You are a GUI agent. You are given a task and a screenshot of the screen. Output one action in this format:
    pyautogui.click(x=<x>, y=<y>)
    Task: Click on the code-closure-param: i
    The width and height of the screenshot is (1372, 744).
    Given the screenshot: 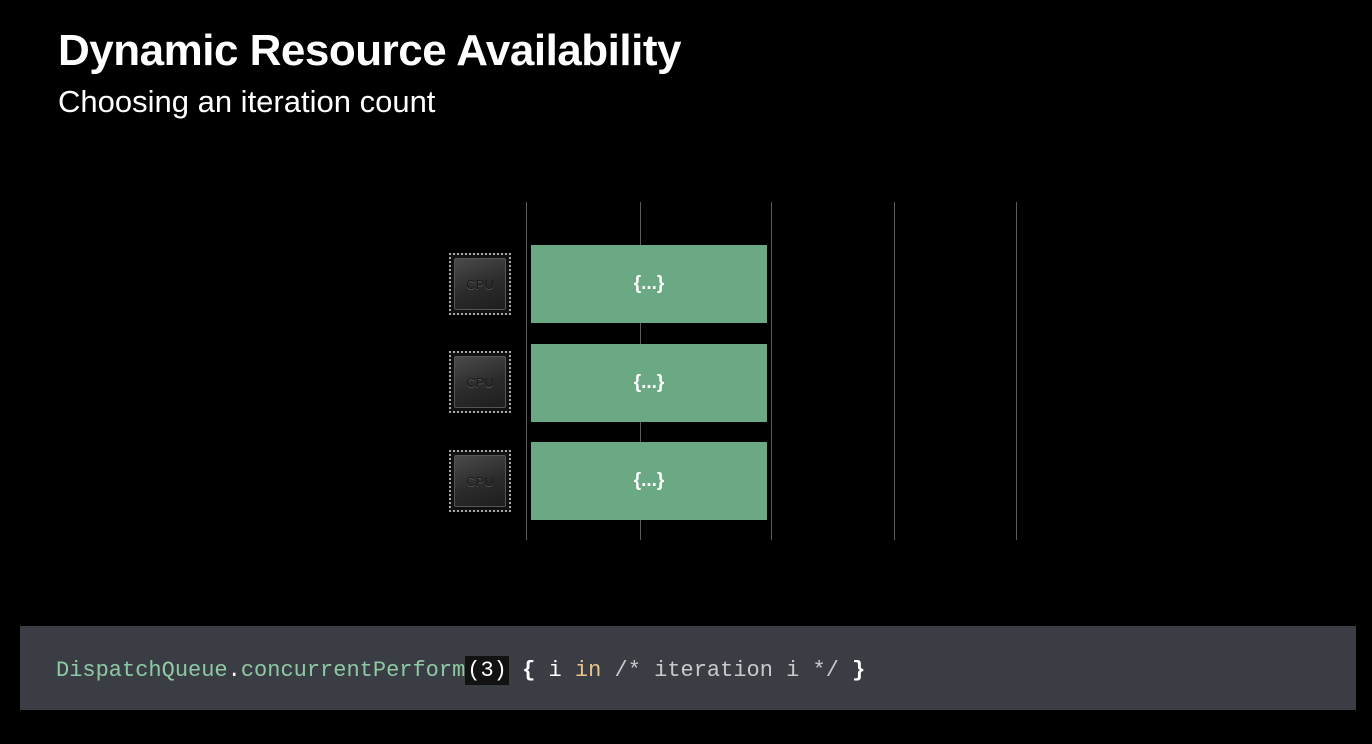 What is the action you would take?
    pyautogui.click(x=555, y=670)
    